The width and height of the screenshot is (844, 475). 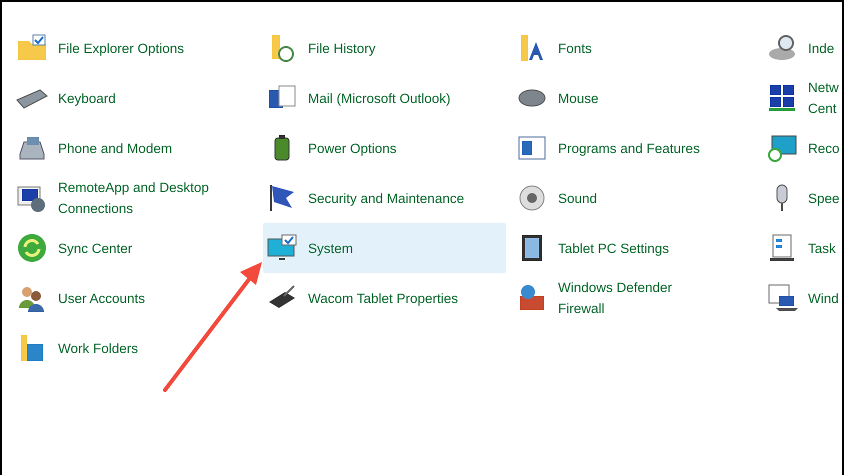 What do you see at coordinates (782, 98) in the screenshot?
I see `network-icon` at bounding box center [782, 98].